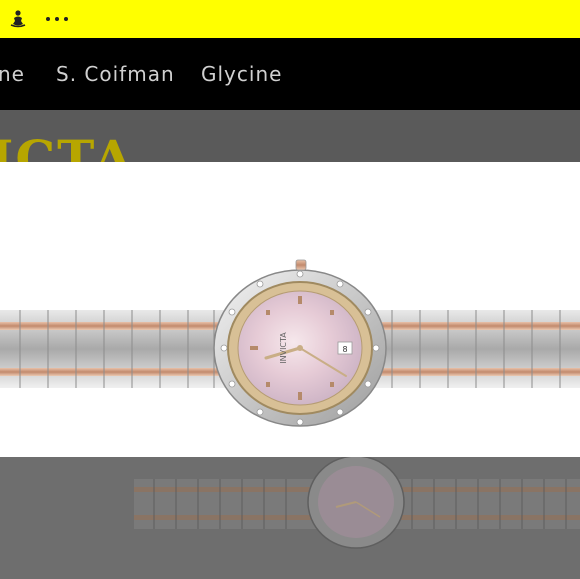 This screenshot has width=580, height=579. What do you see at coordinates (290, 136) in the screenshot?
I see `brand-header-band: ICTA` at bounding box center [290, 136].